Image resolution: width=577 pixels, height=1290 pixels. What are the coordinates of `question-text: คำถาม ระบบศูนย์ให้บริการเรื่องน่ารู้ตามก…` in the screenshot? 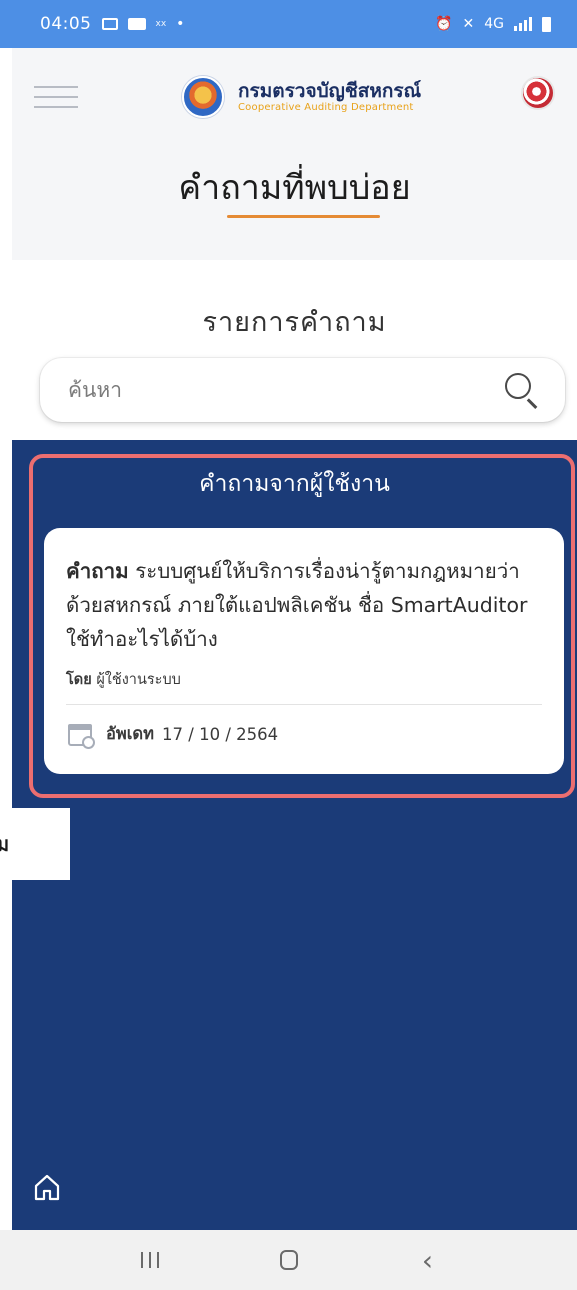 It's located at (306, 605).